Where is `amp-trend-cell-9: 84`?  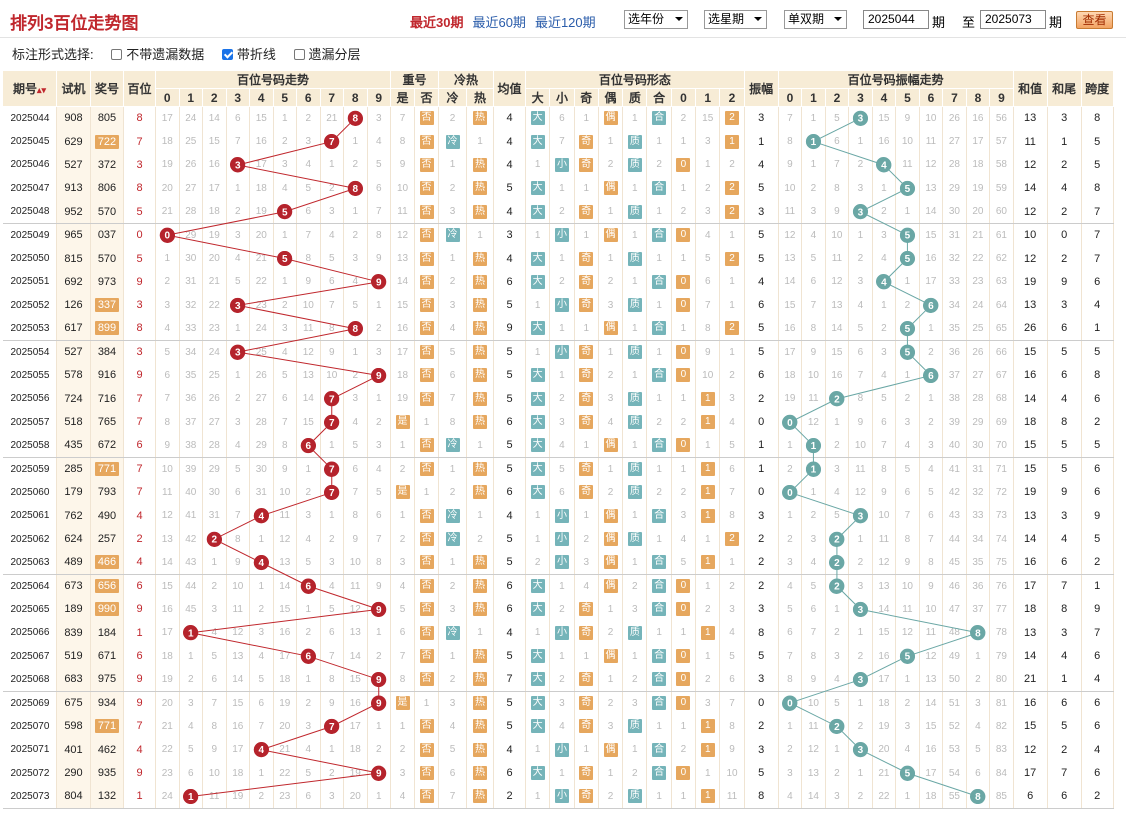 amp-trend-cell-9: 84 is located at coordinates (1001, 773).